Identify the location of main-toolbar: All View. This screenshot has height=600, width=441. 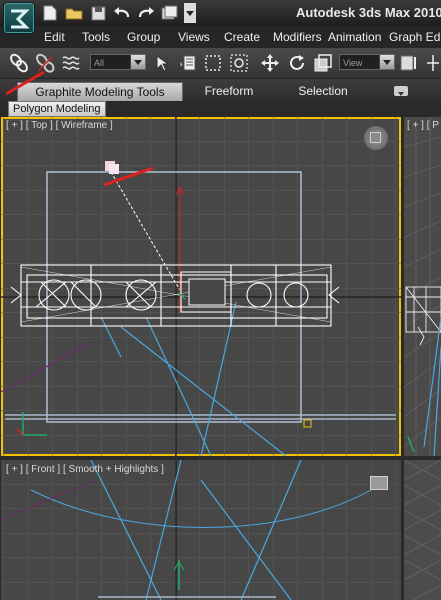
(220, 63).